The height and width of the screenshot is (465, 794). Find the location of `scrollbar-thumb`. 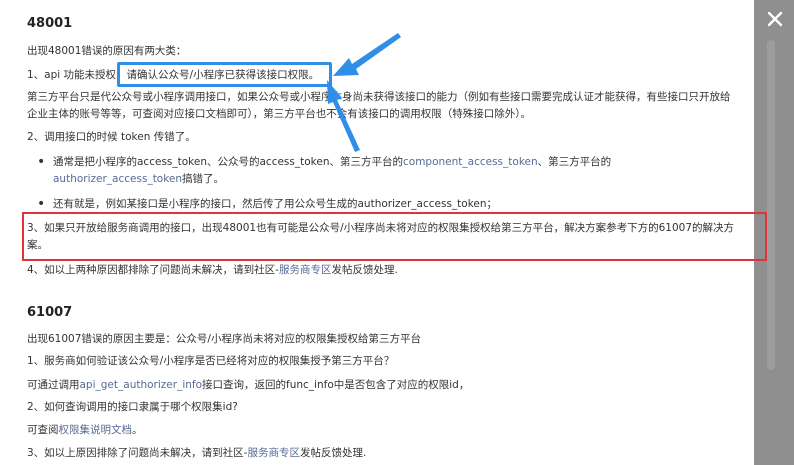

scrollbar-thumb is located at coordinates (771, 205).